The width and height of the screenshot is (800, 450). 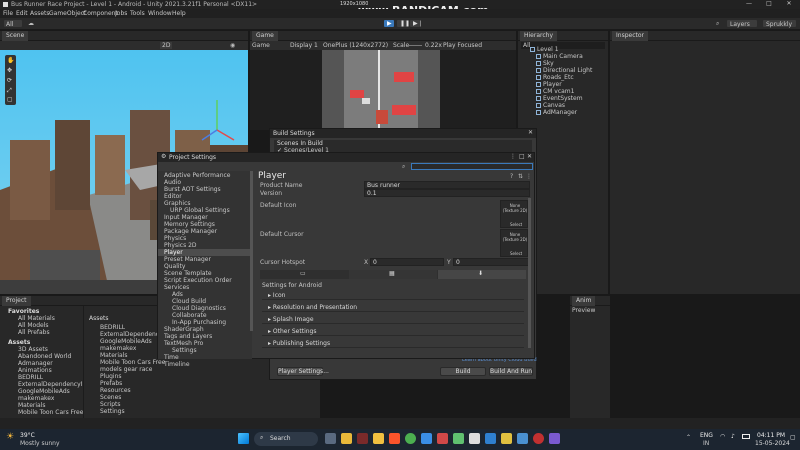 I want to click on start-icon, so click(x=243, y=438).